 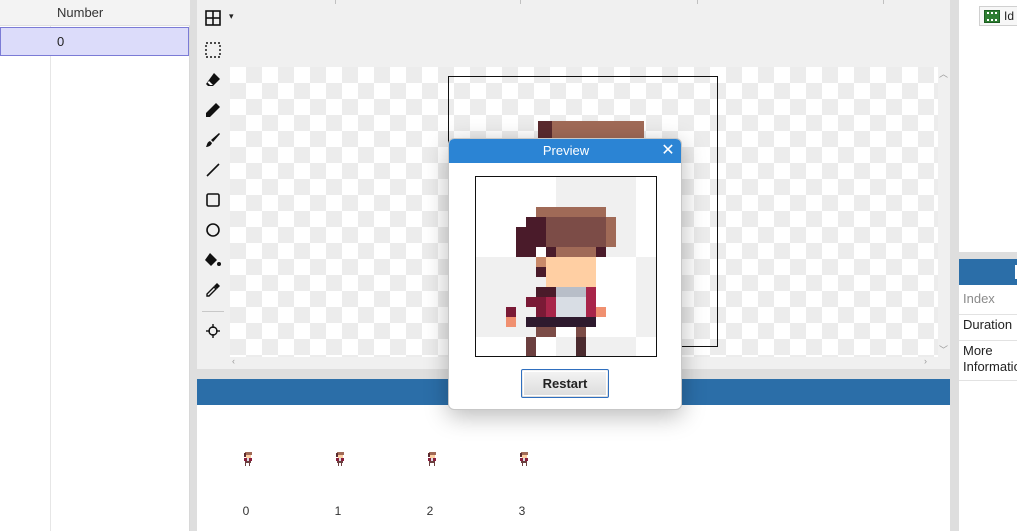 I want to click on frame-number: 3, so click(x=522, y=511).